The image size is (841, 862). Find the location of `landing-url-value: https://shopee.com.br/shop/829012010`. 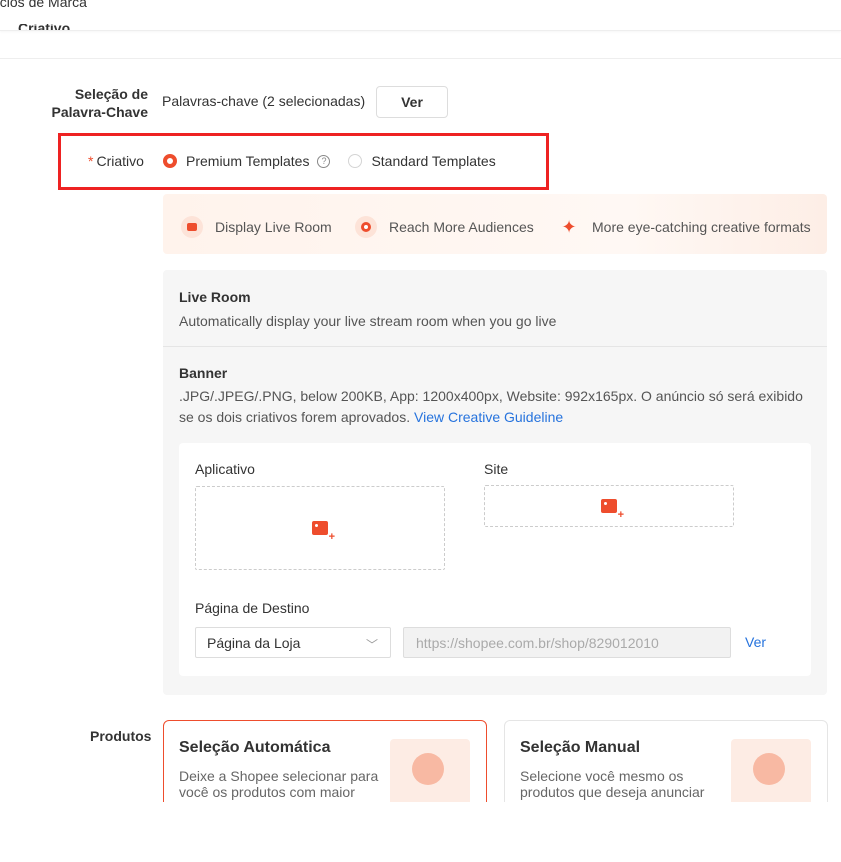

landing-url-value: https://shopee.com.br/shop/829012010 is located at coordinates (537, 642).